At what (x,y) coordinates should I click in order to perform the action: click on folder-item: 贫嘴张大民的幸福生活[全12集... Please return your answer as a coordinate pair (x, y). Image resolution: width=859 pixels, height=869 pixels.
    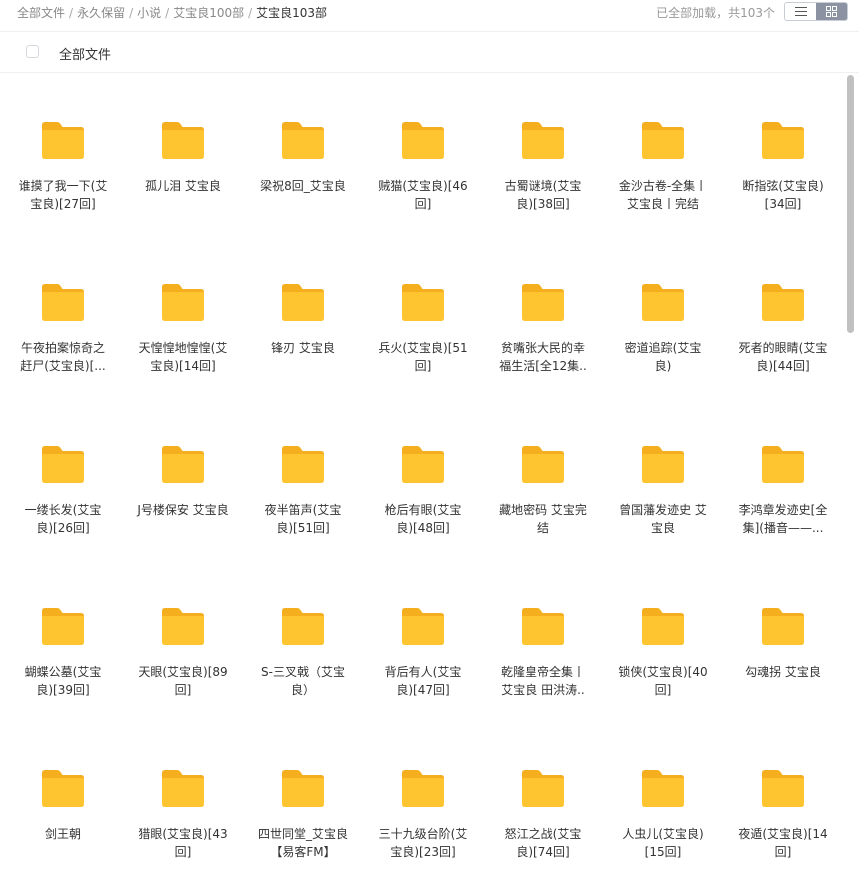
    Looking at the image, I should click on (543, 316).